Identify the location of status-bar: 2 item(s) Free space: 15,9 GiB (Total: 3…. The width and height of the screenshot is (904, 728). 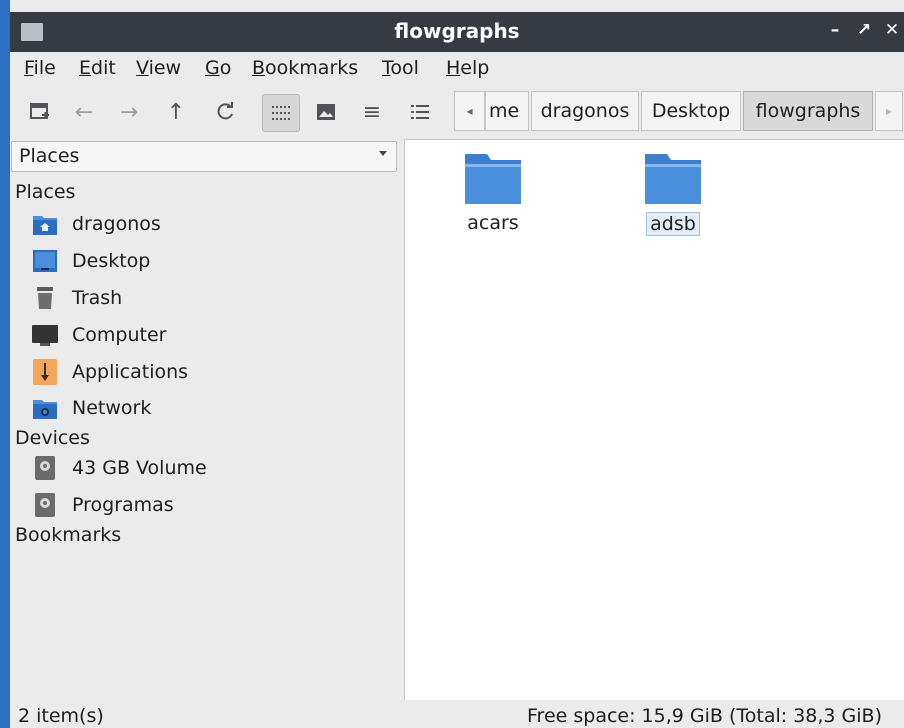
(457, 714).